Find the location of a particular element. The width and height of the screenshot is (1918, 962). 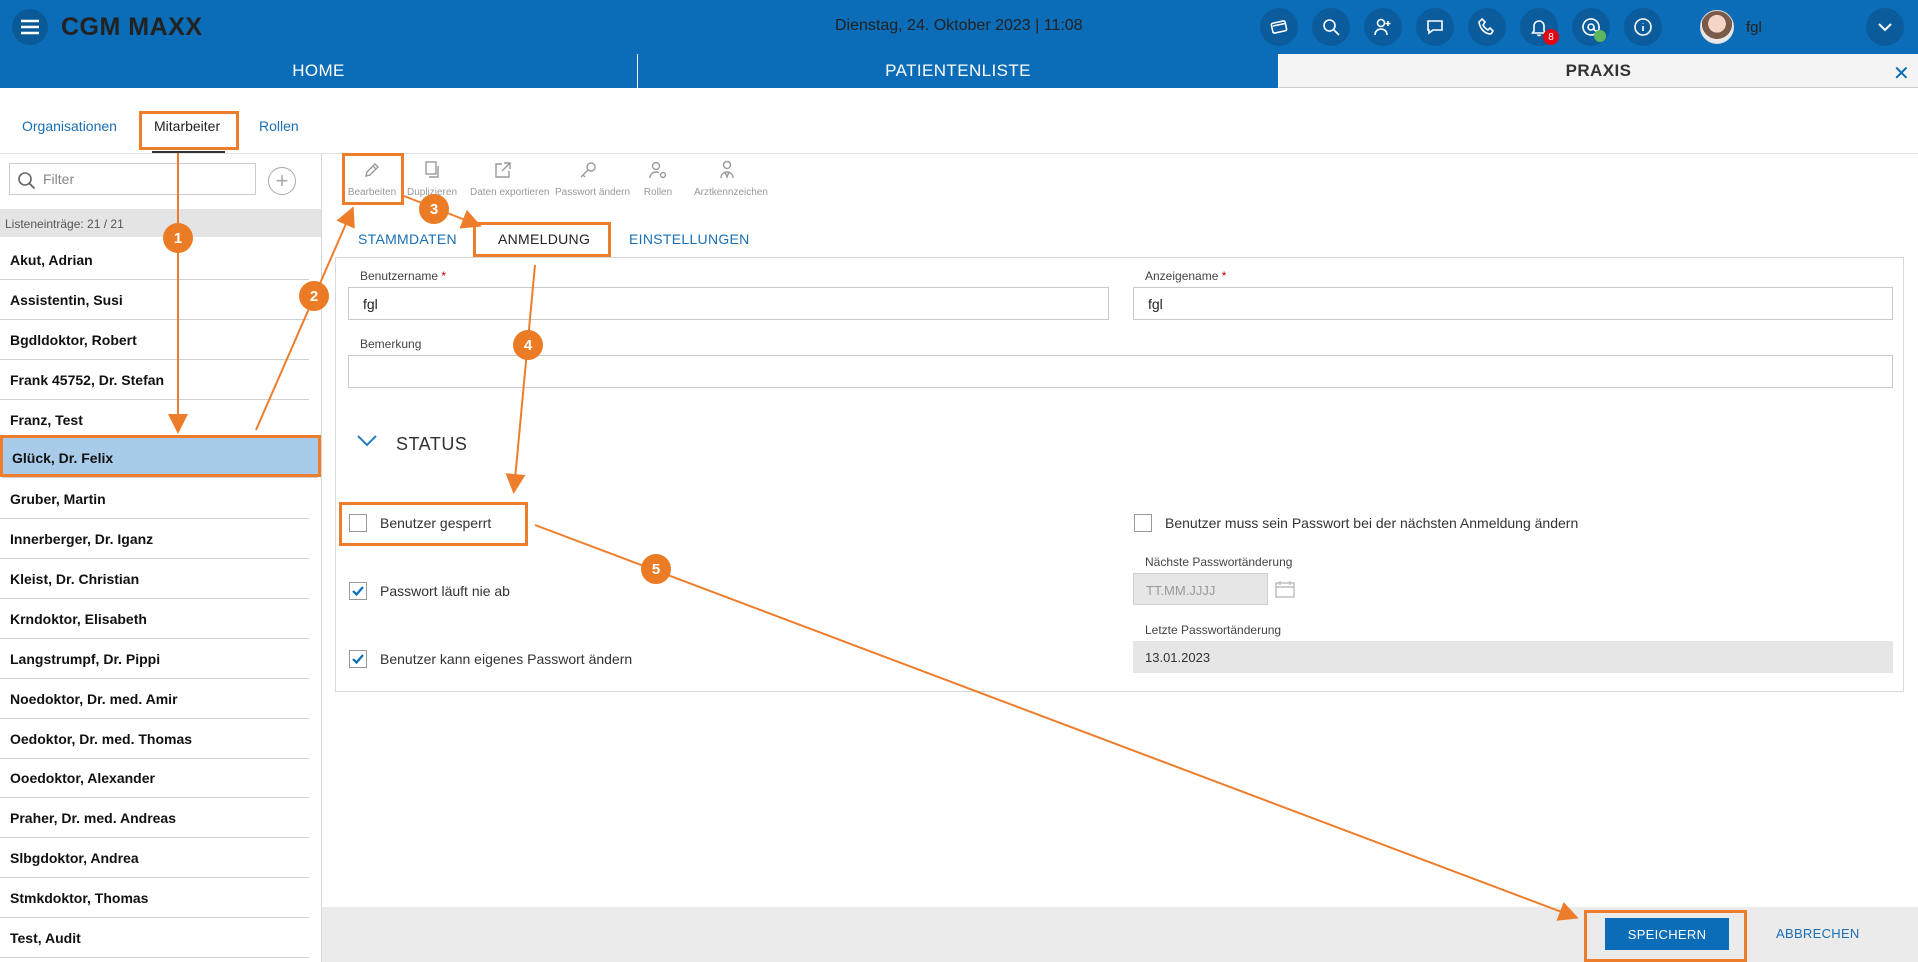

subtab-organisationen: Organisationen is located at coordinates (69, 126).